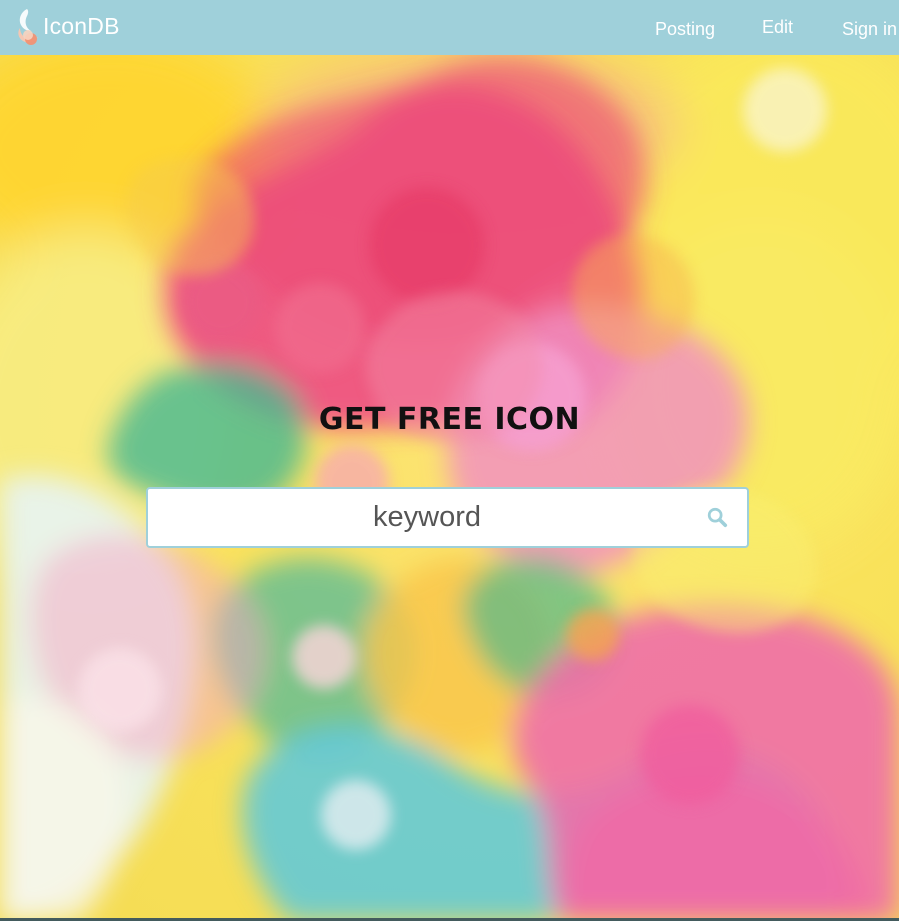 The width and height of the screenshot is (899, 921). I want to click on nav-link-posting: Posting, so click(685, 29).